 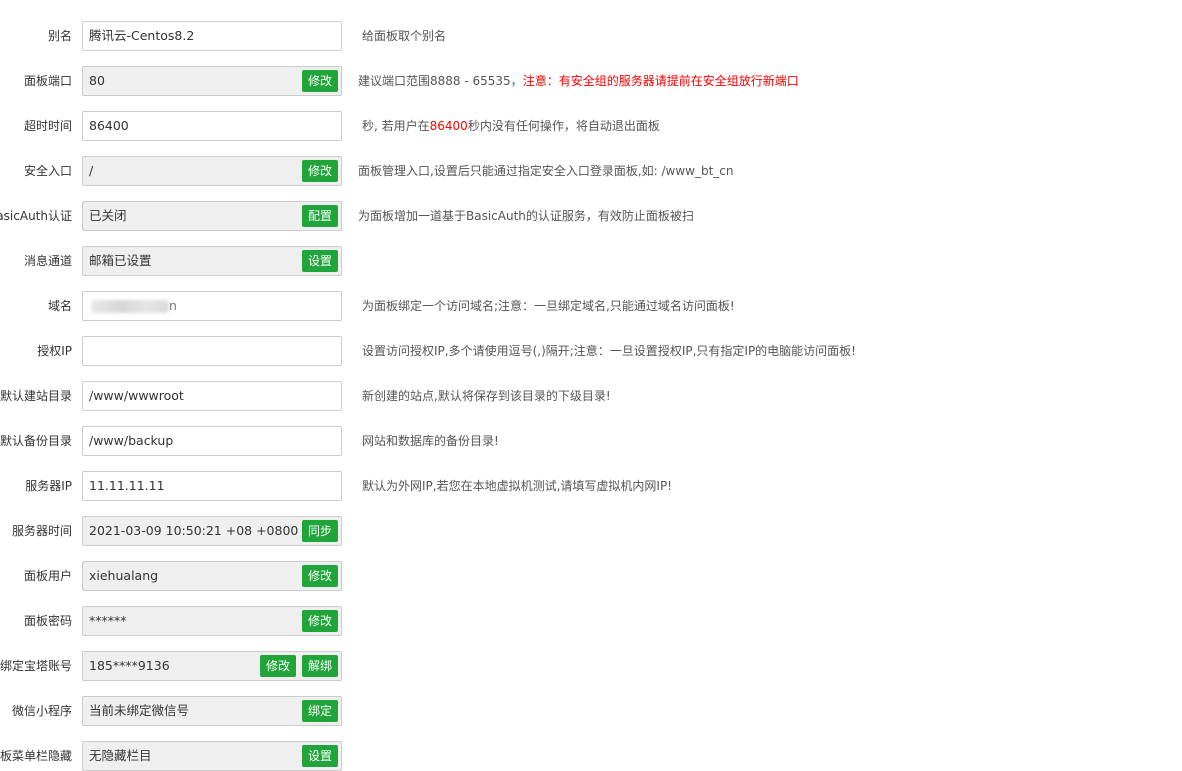 What do you see at coordinates (404, 36) in the screenshot?
I see `alias-hint: 给面板取个别名` at bounding box center [404, 36].